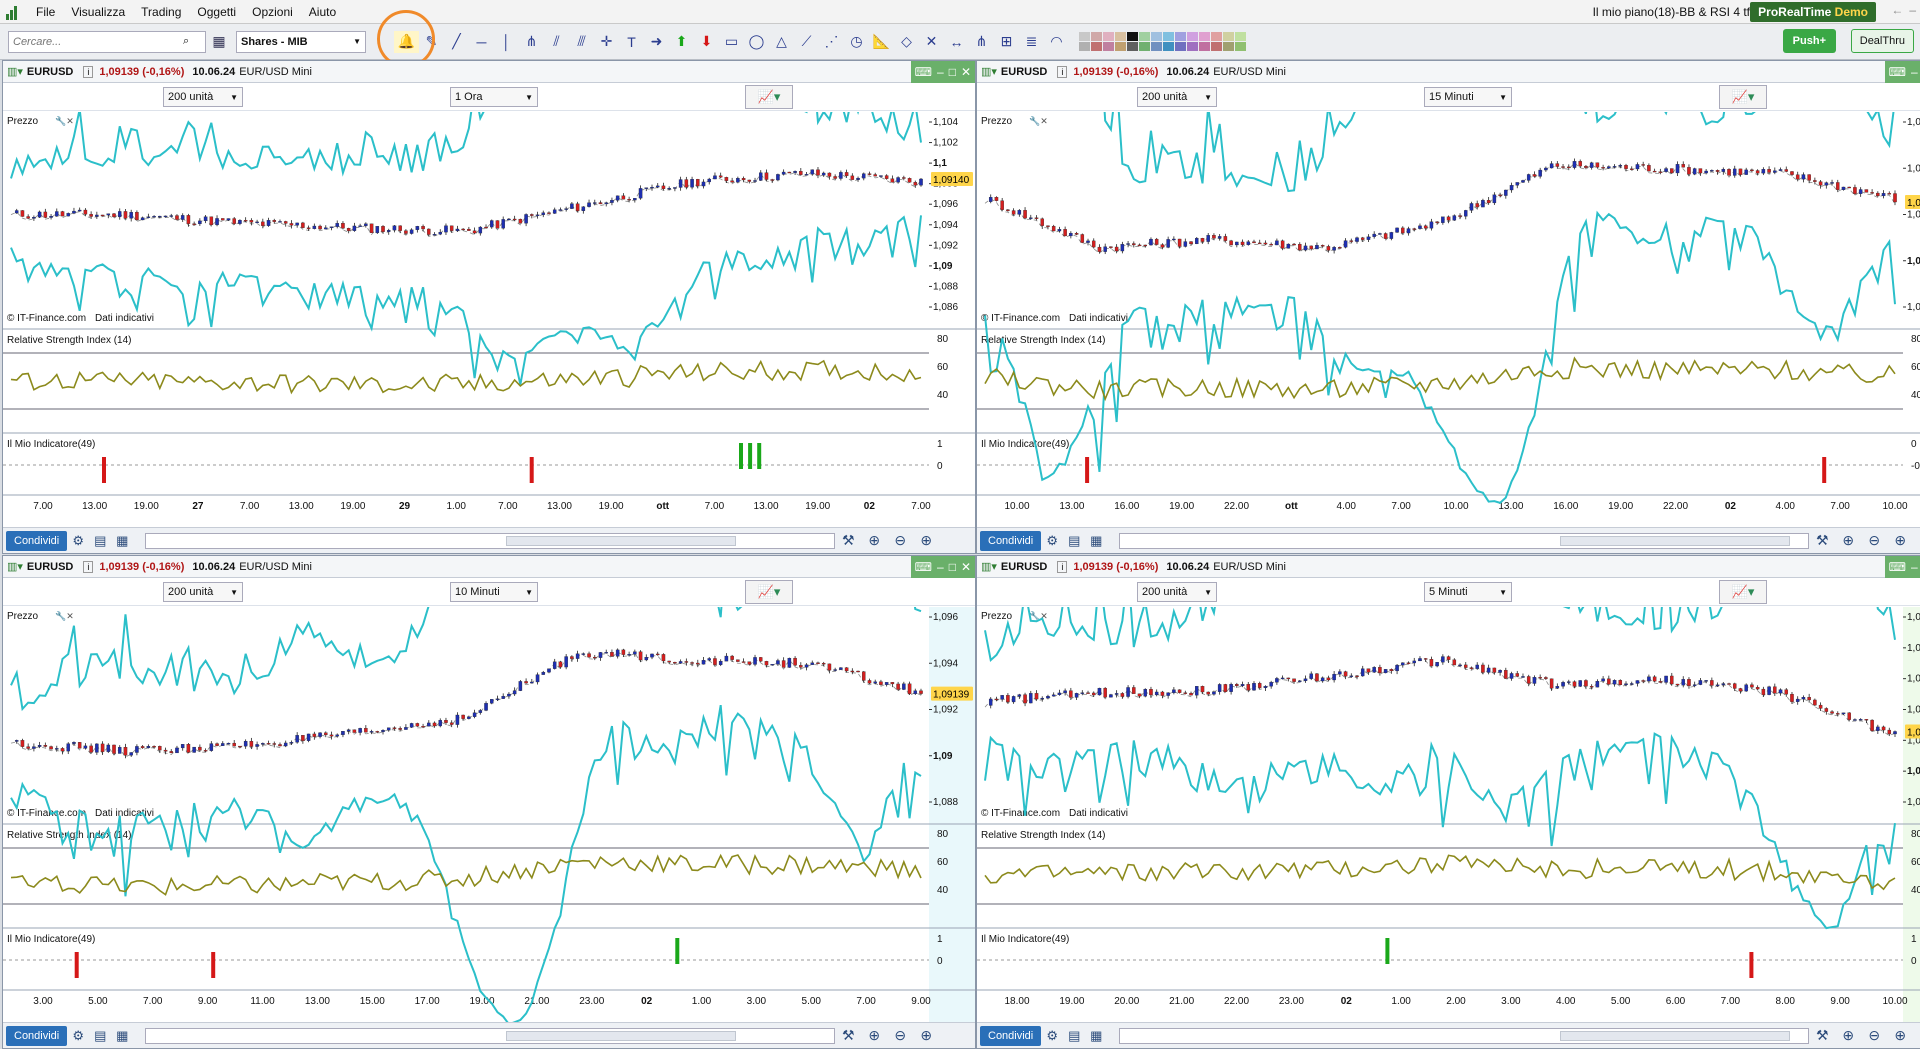 The image size is (1920, 1049). I want to click on search-icon: ⌕, so click(186, 41).